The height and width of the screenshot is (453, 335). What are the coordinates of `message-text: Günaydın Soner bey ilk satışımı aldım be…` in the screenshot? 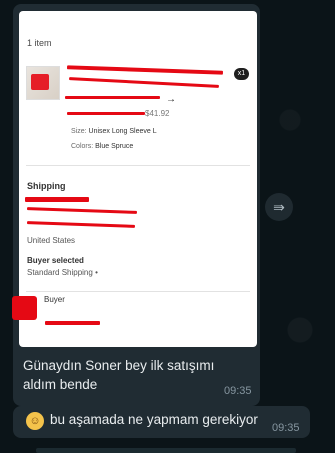 It's located at (119, 375).